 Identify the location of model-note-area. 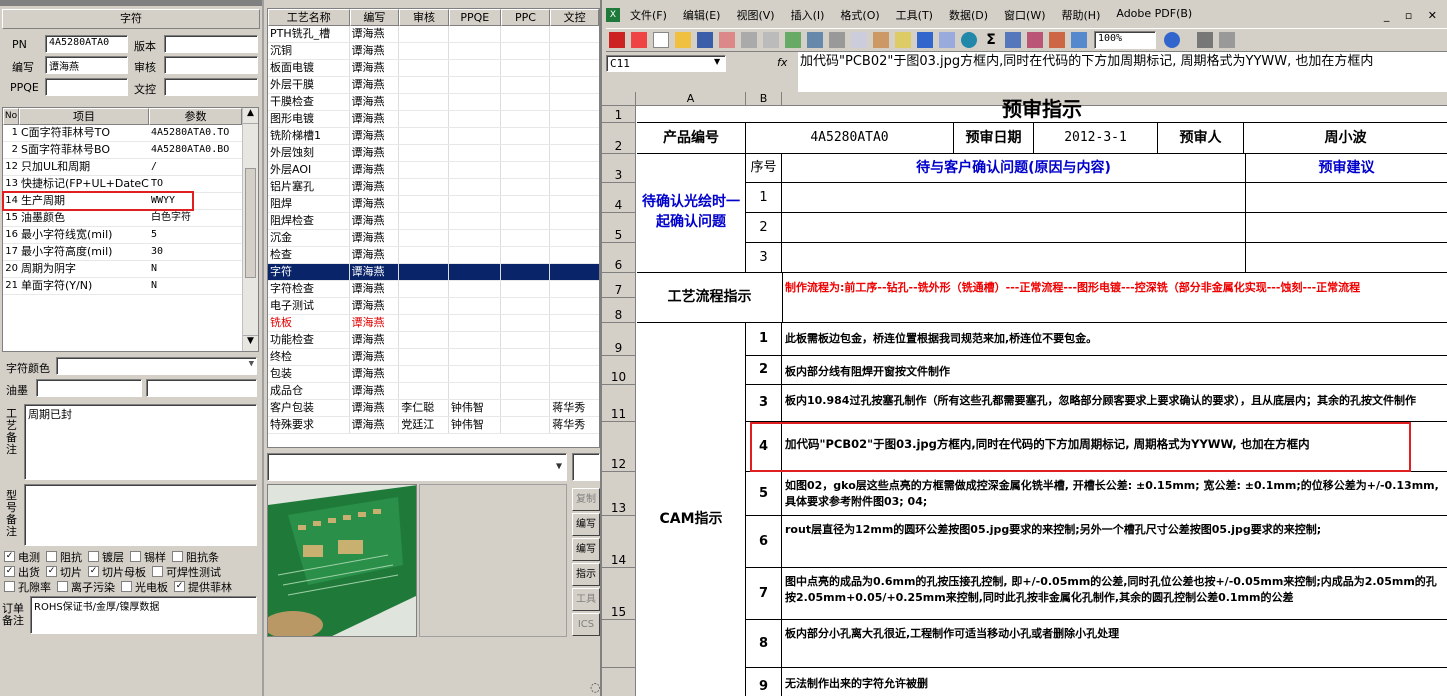
(140, 515).